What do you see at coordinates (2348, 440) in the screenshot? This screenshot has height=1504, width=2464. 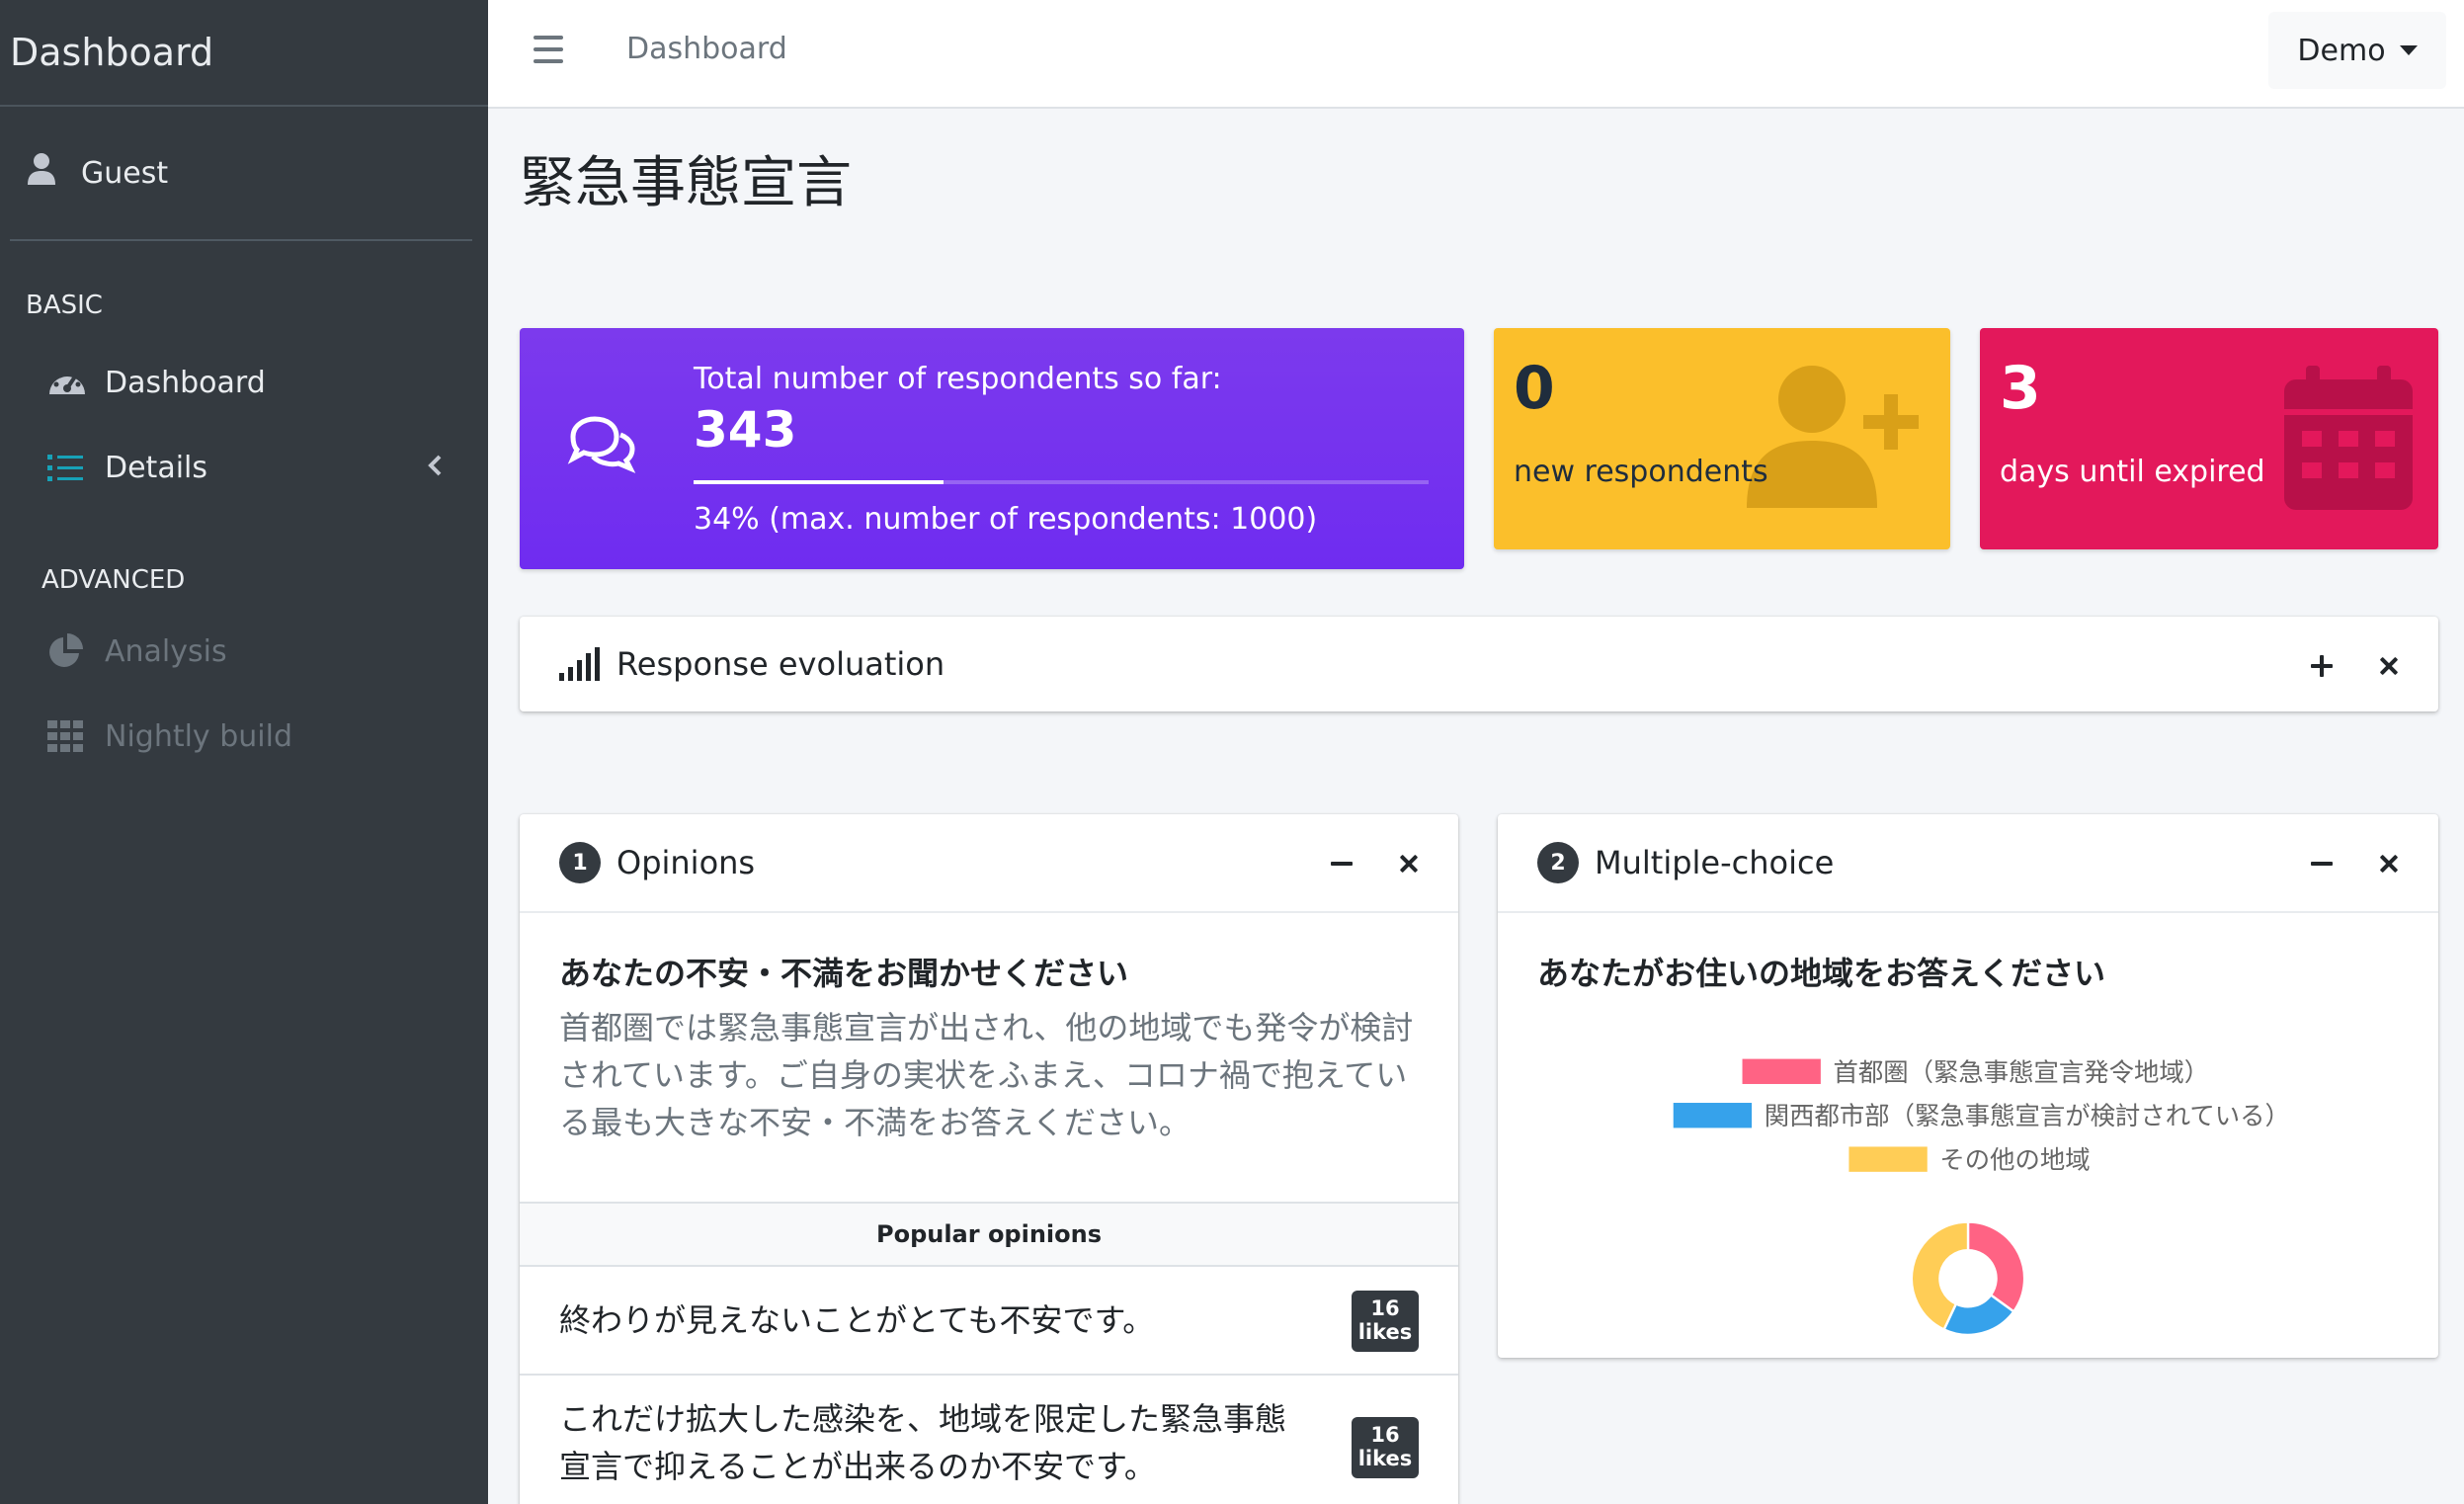 I see `calendar-icon` at bounding box center [2348, 440].